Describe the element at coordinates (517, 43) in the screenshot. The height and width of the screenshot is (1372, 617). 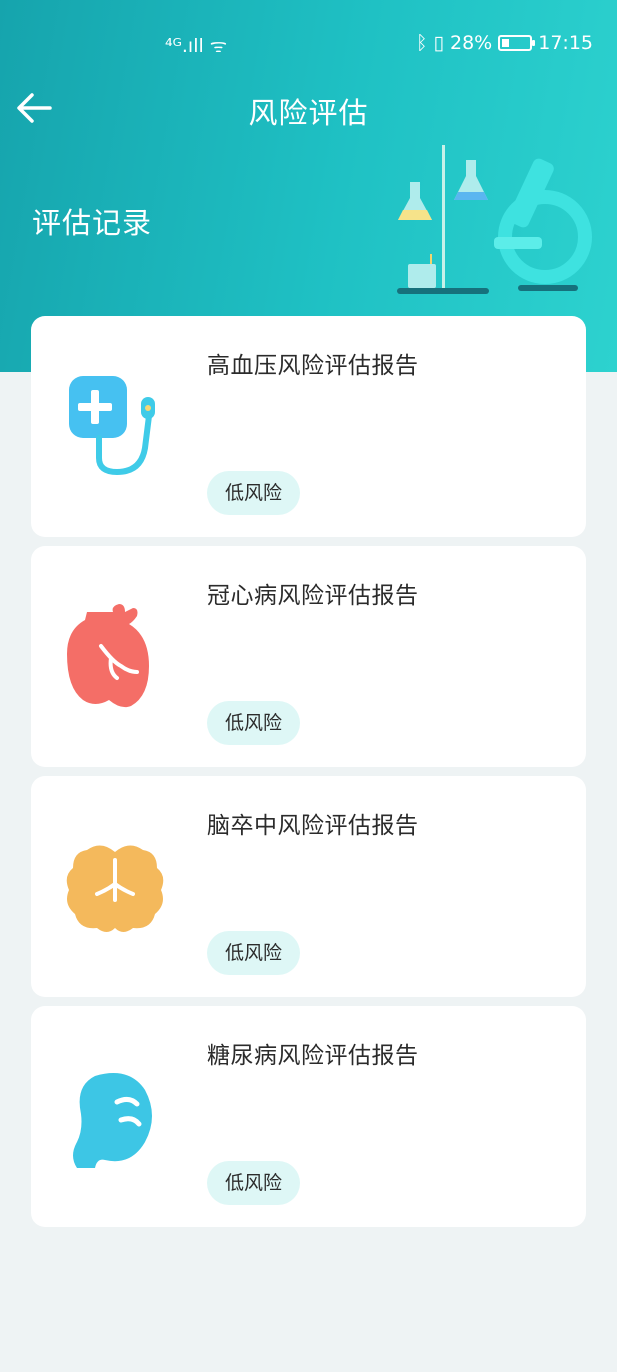
I see `battery-icon` at that location.